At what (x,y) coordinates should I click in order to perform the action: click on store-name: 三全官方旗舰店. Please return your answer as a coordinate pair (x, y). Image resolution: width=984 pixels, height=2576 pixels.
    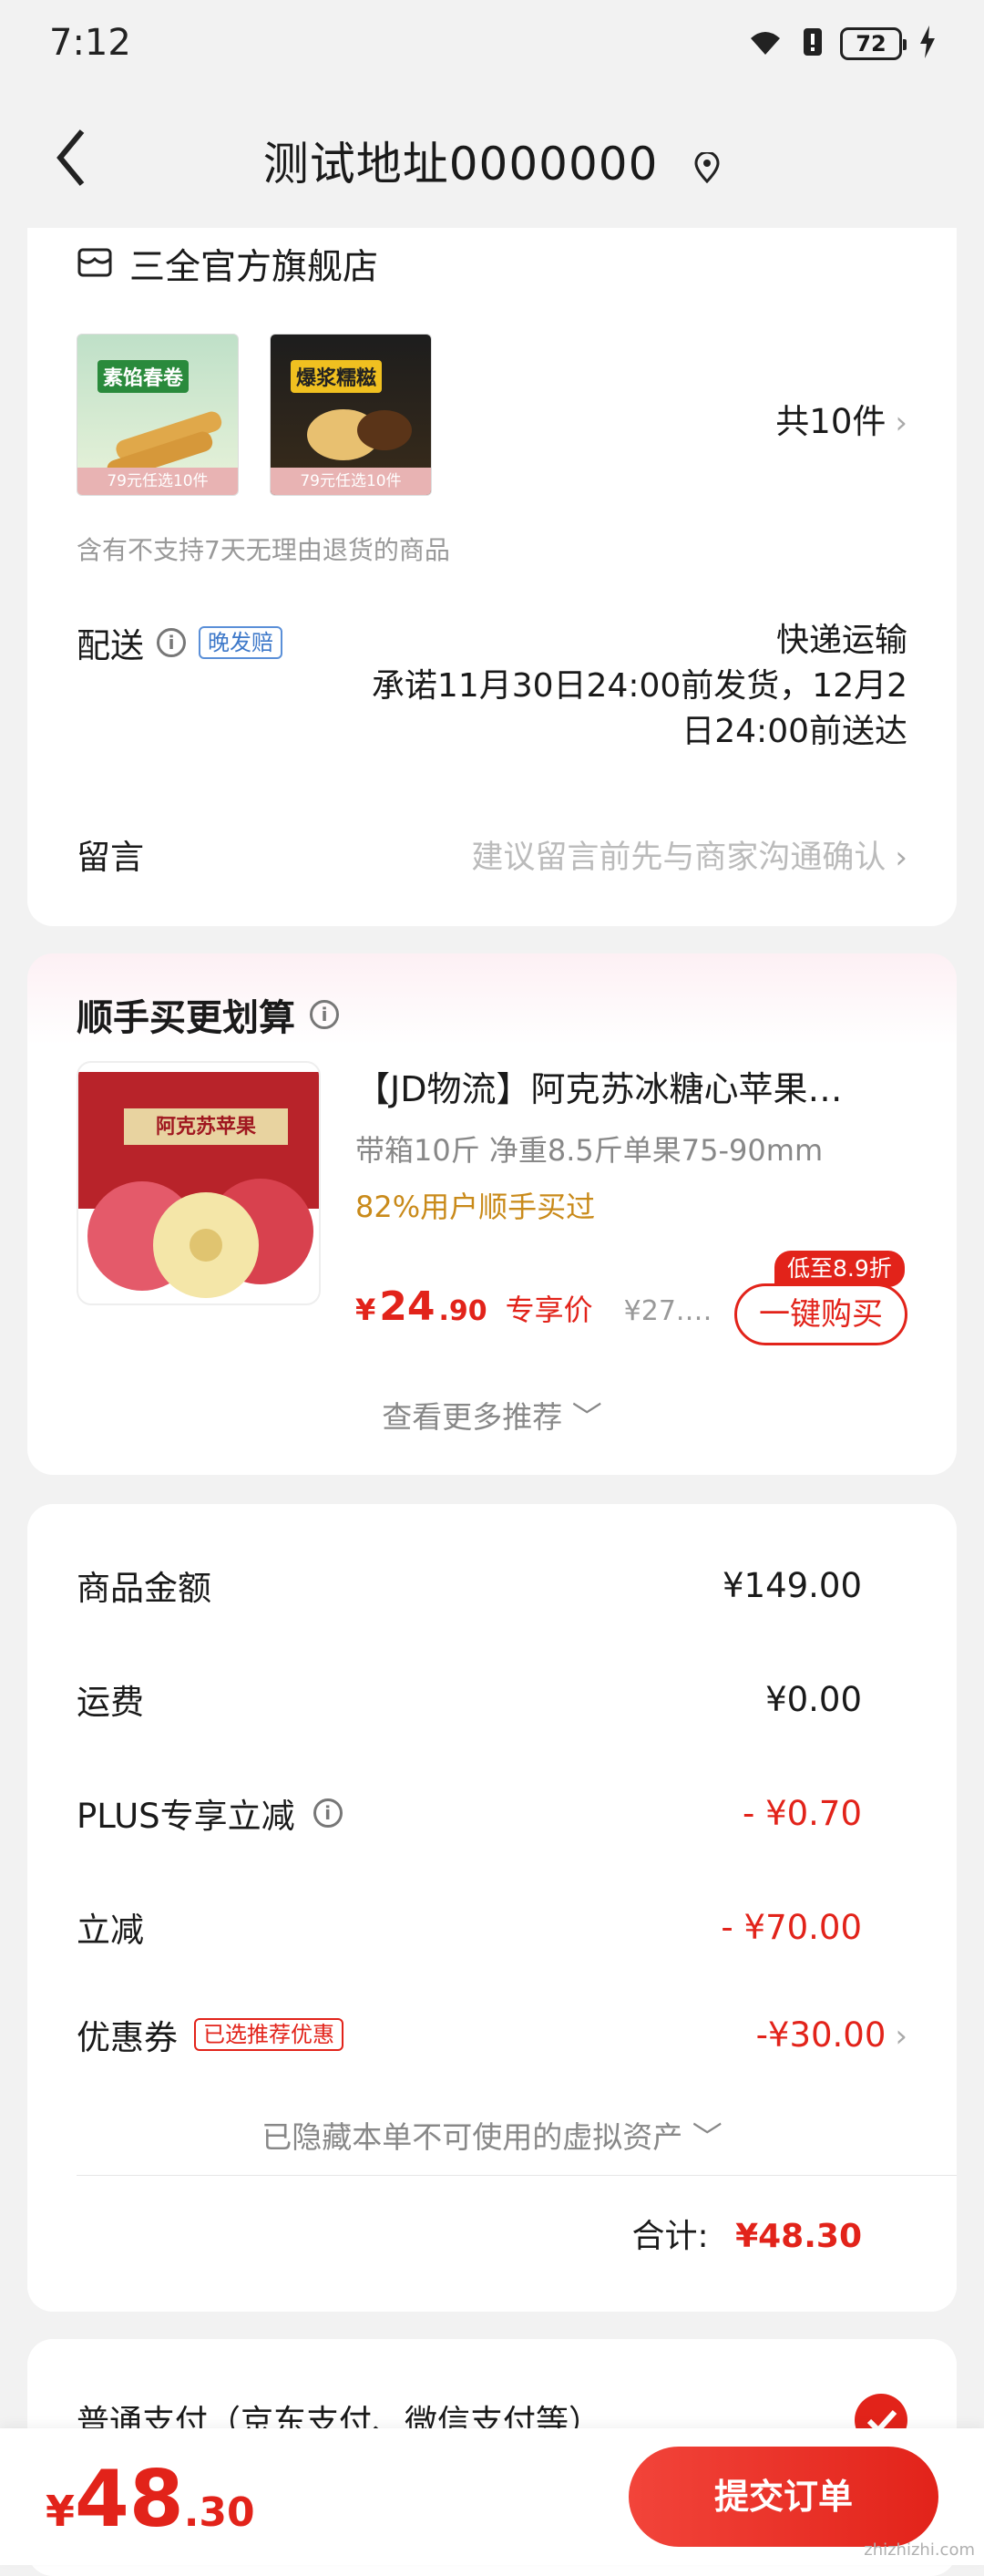
    Looking at the image, I should click on (253, 264).